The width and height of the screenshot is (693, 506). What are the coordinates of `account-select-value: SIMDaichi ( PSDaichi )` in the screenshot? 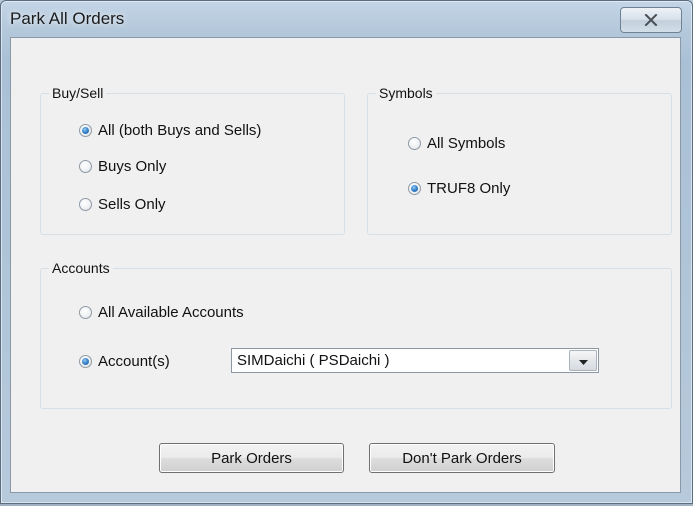 It's located at (313, 360).